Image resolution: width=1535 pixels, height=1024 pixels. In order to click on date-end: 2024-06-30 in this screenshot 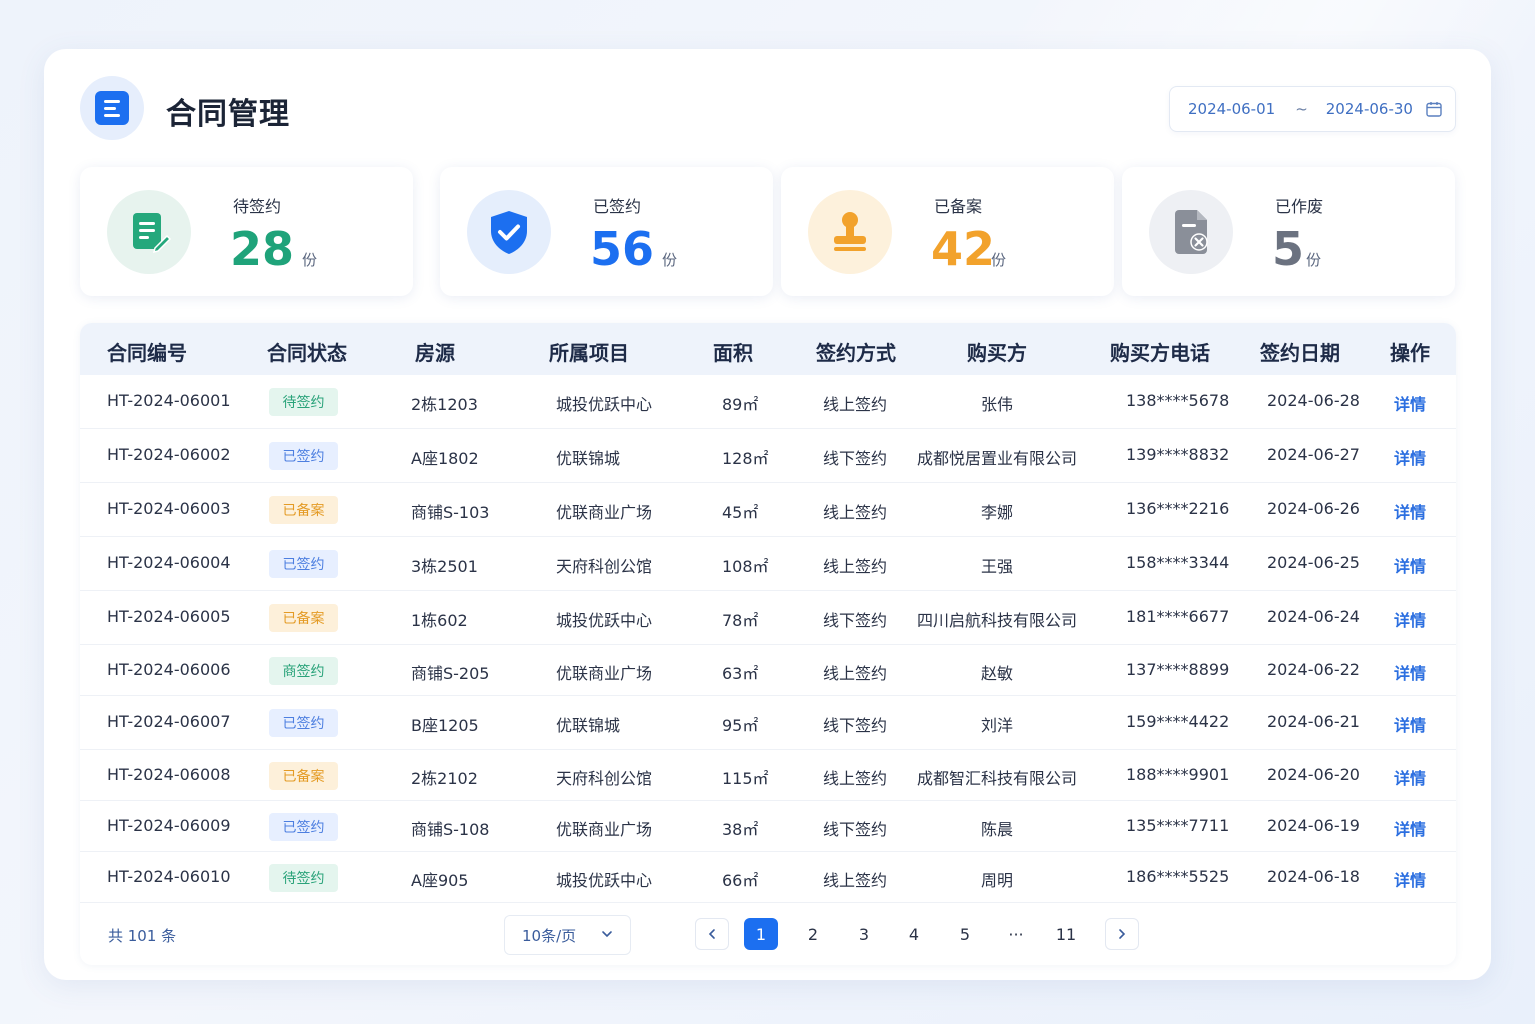, I will do `click(1369, 109)`.